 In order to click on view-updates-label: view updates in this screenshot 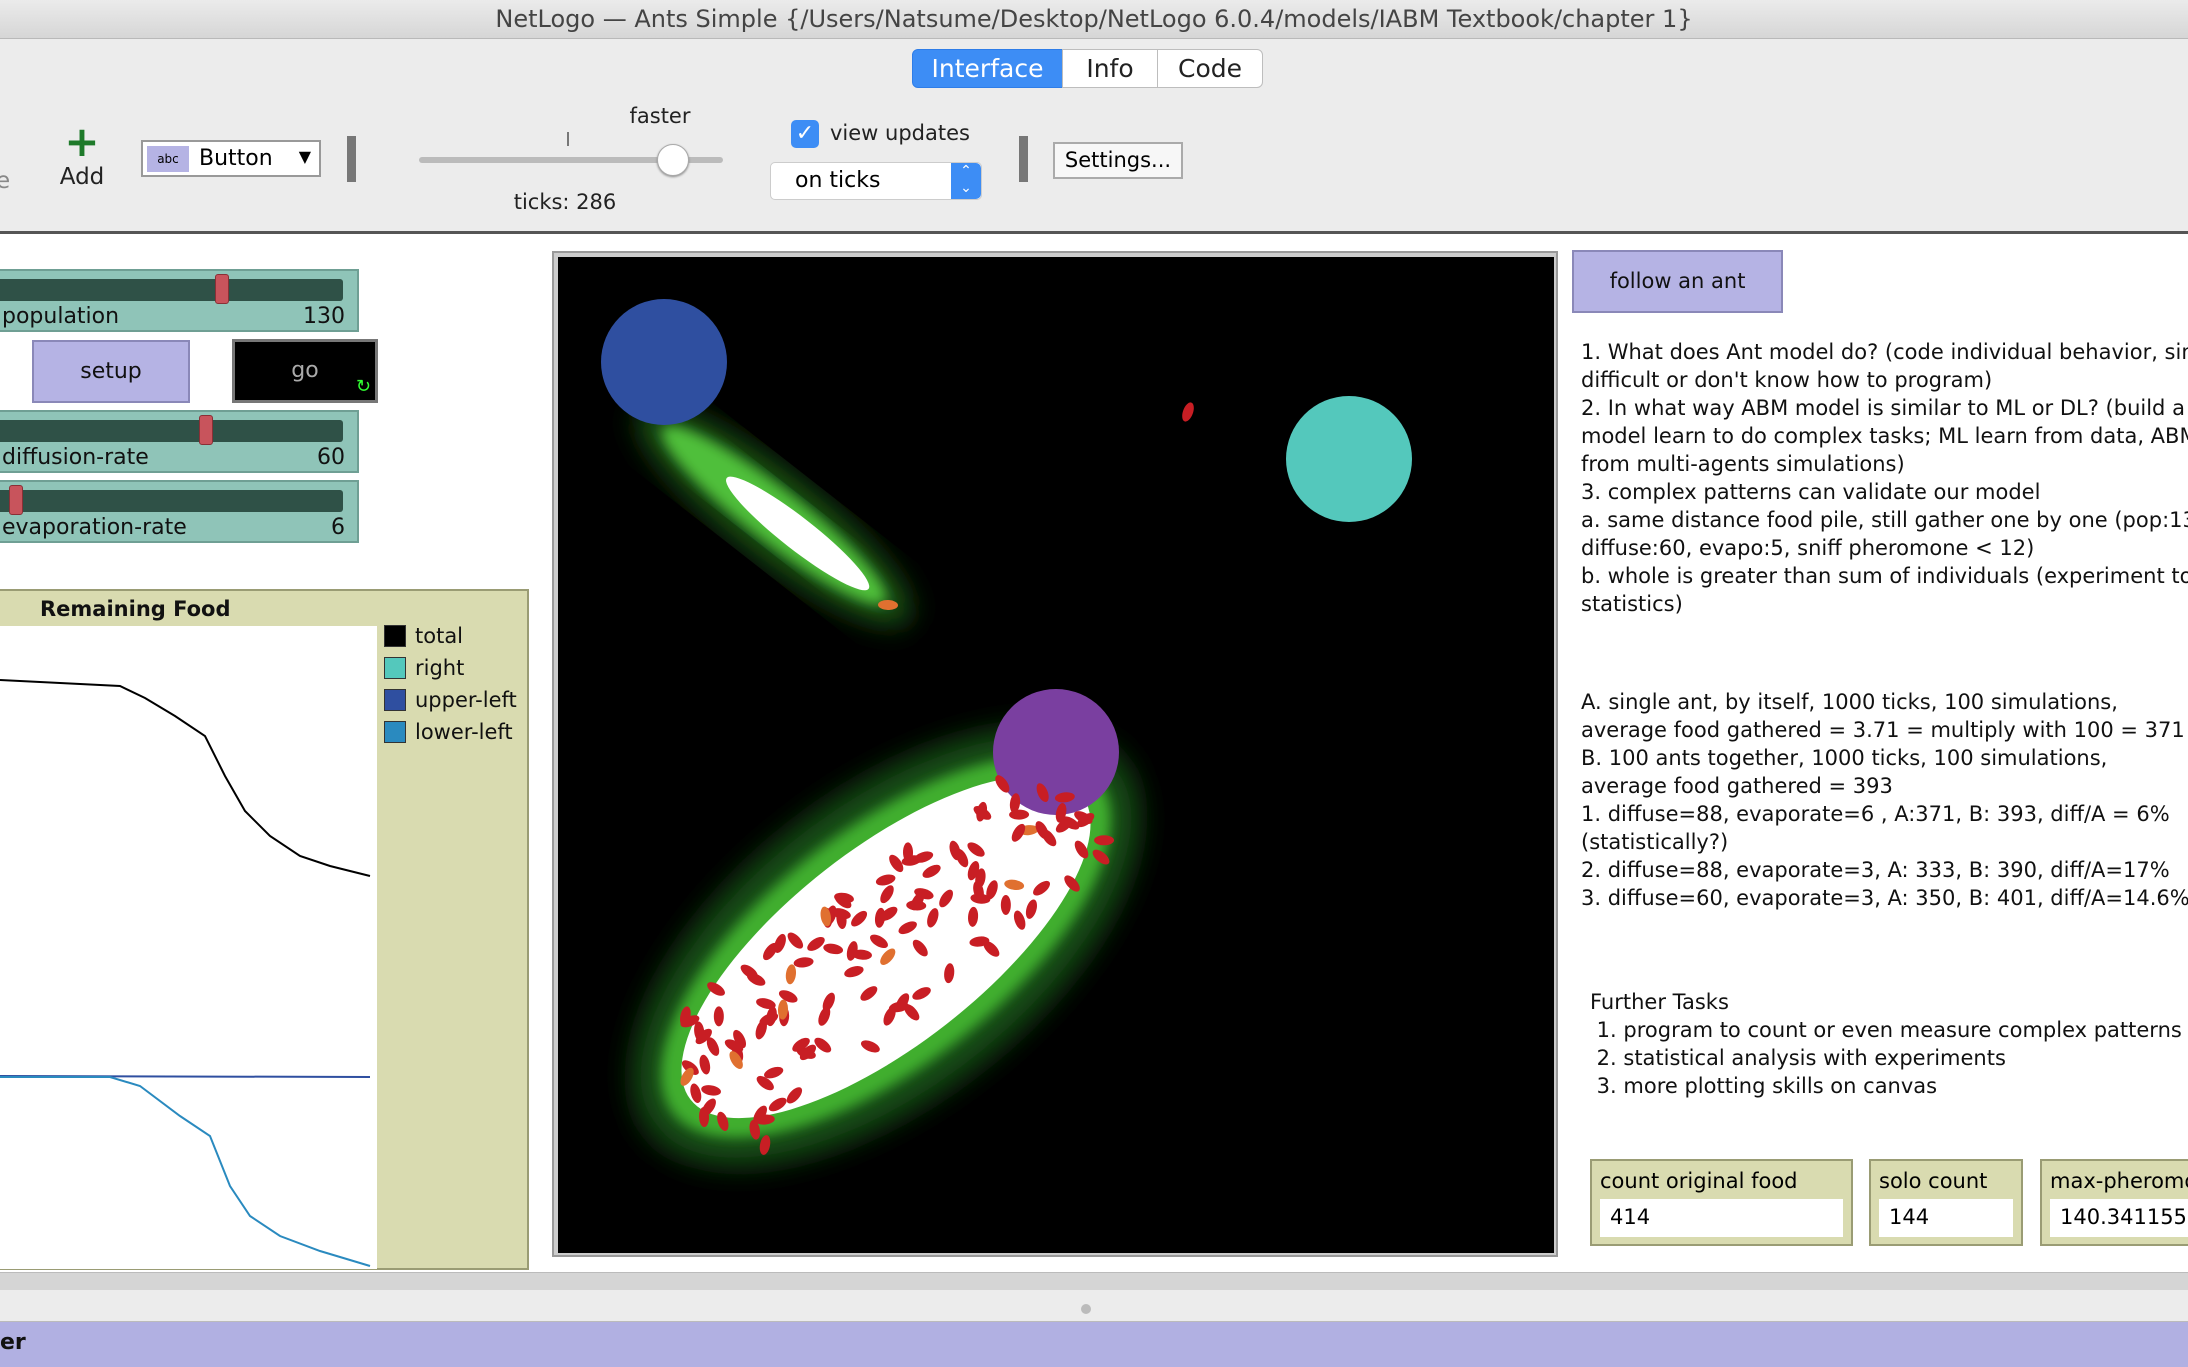, I will do `click(900, 133)`.